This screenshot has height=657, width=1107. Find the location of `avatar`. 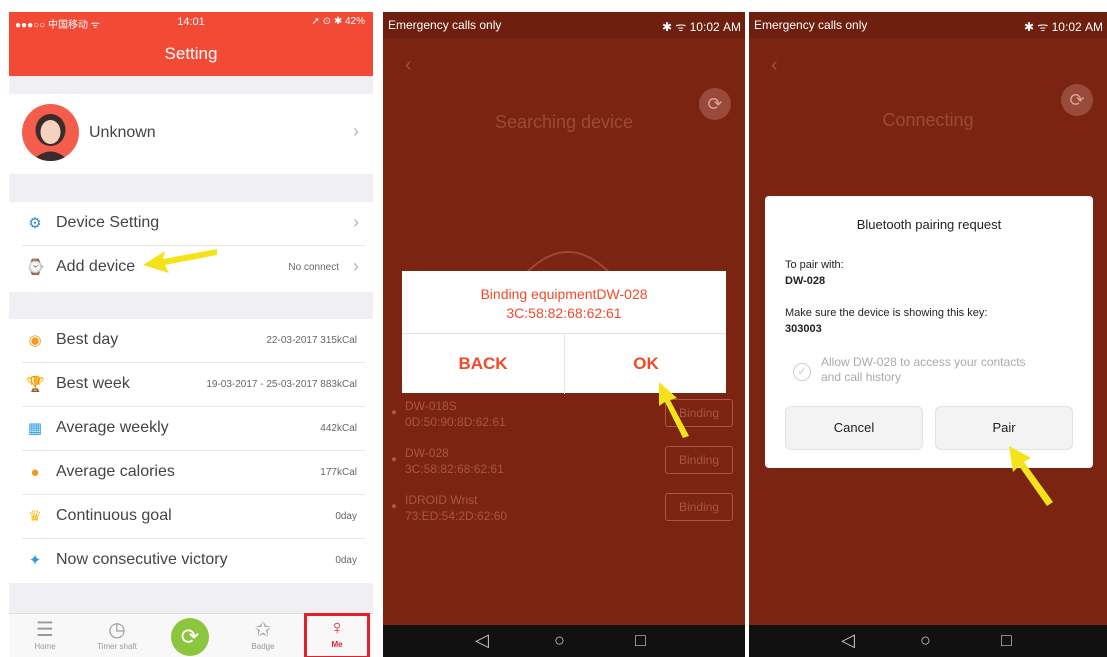

avatar is located at coordinates (50, 132).